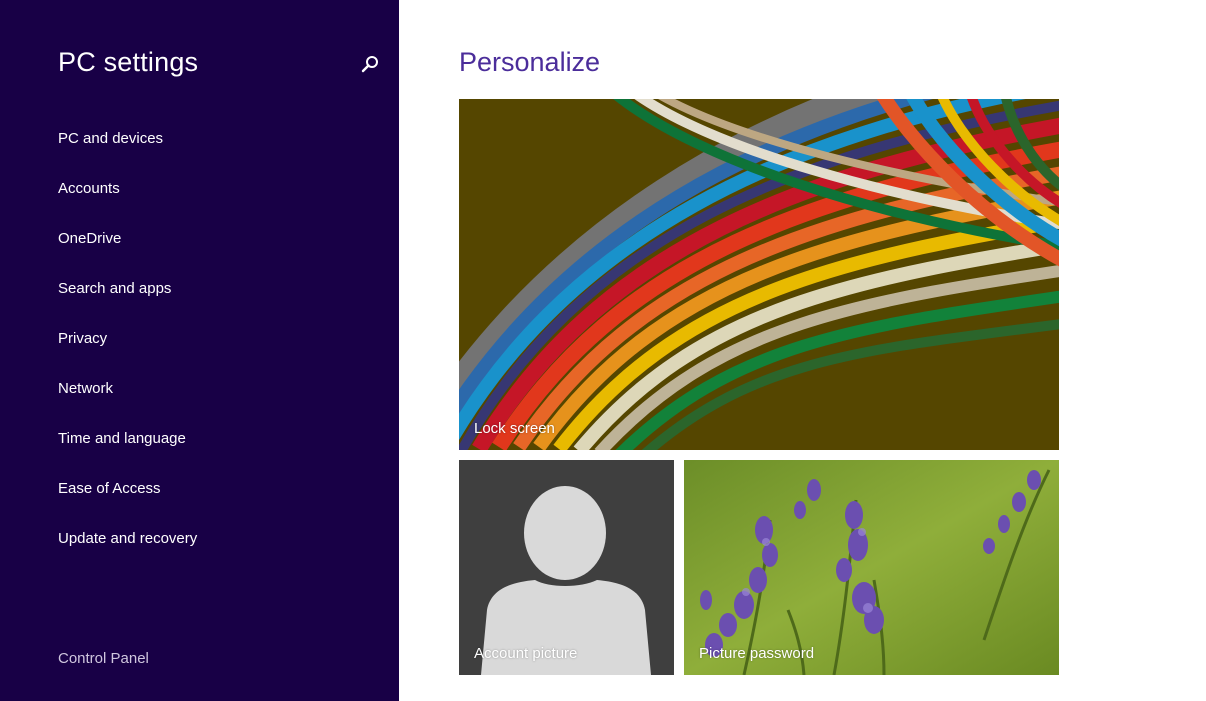 The width and height of the screenshot is (1206, 701). Describe the element at coordinates (103, 658) in the screenshot. I see `control-panel-link: Control Panel` at that location.